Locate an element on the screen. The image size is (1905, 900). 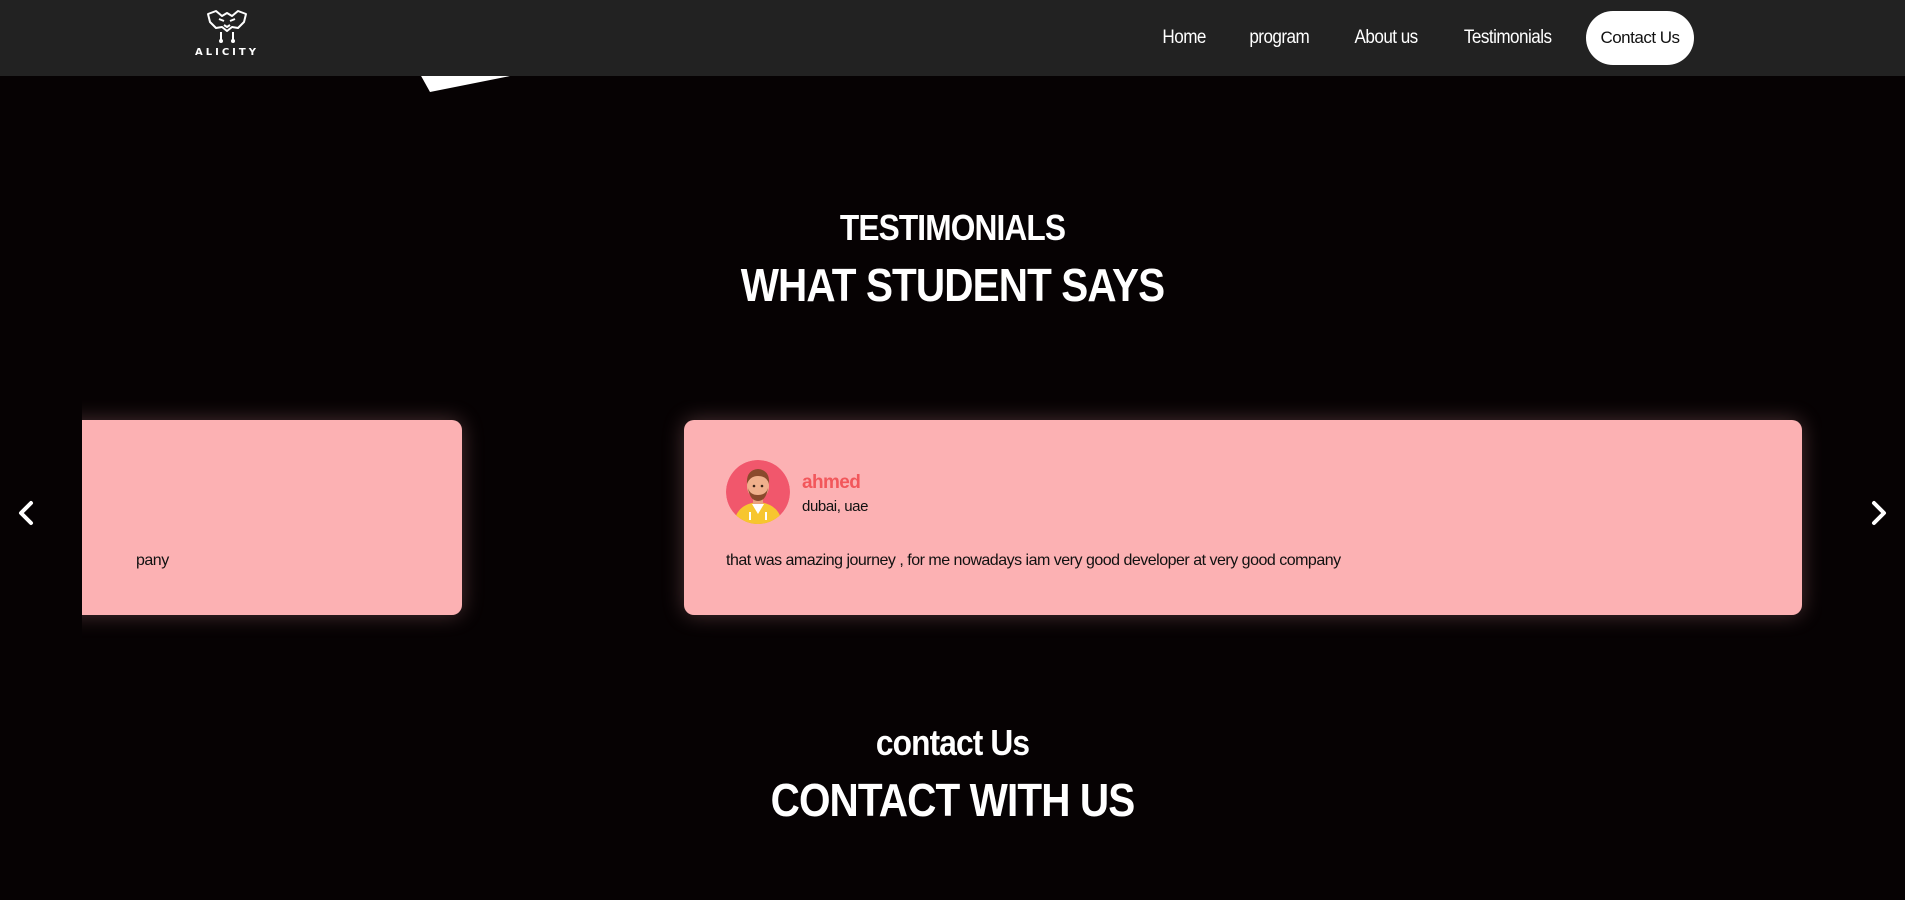
carousel-next-icon is located at coordinates (1879, 513).